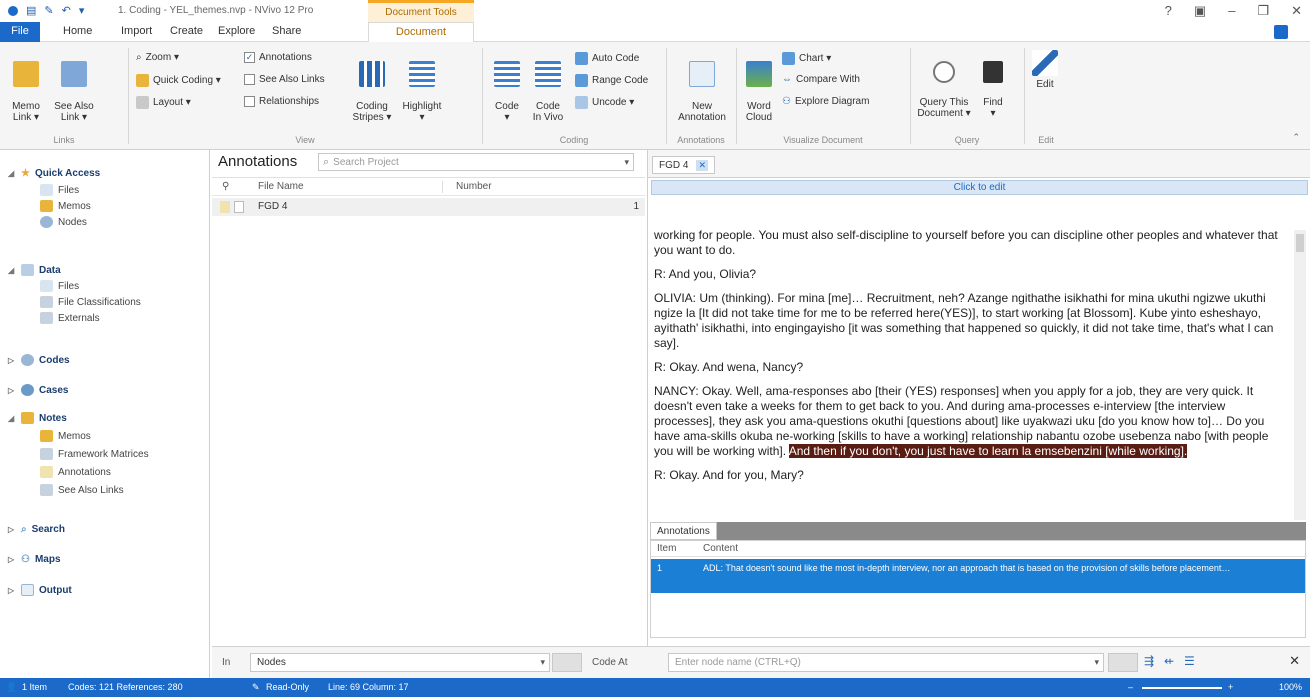 This screenshot has width=1310, height=697. Describe the element at coordinates (65, 206) in the screenshot. I see `nav-item-memos: Memos` at that location.